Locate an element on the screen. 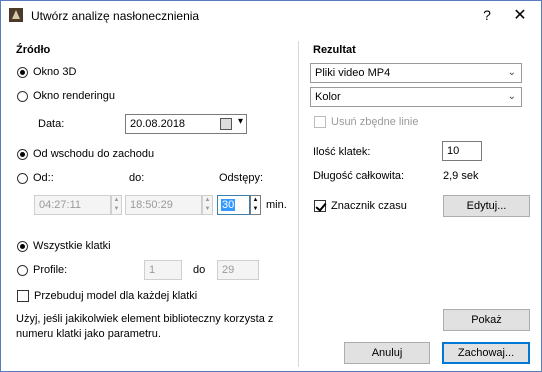 The width and height of the screenshot is (542, 372). source-heading: Źródło is located at coordinates (33, 50).